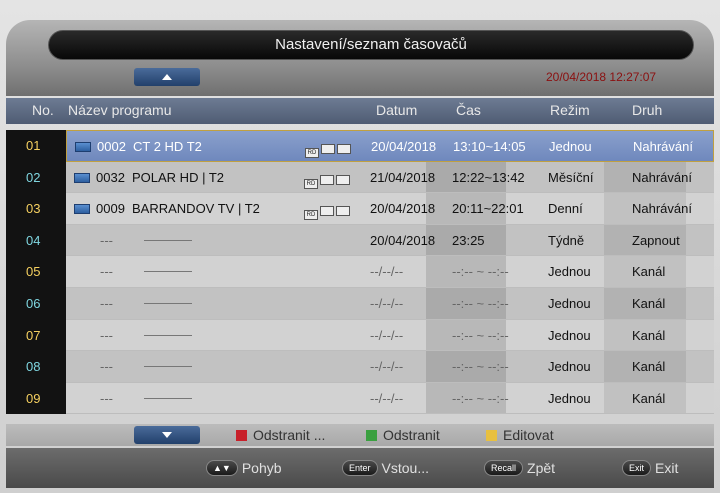 The height and width of the screenshot is (493, 720). What do you see at coordinates (647, 110) in the screenshot?
I see `header-druh: Druh` at bounding box center [647, 110].